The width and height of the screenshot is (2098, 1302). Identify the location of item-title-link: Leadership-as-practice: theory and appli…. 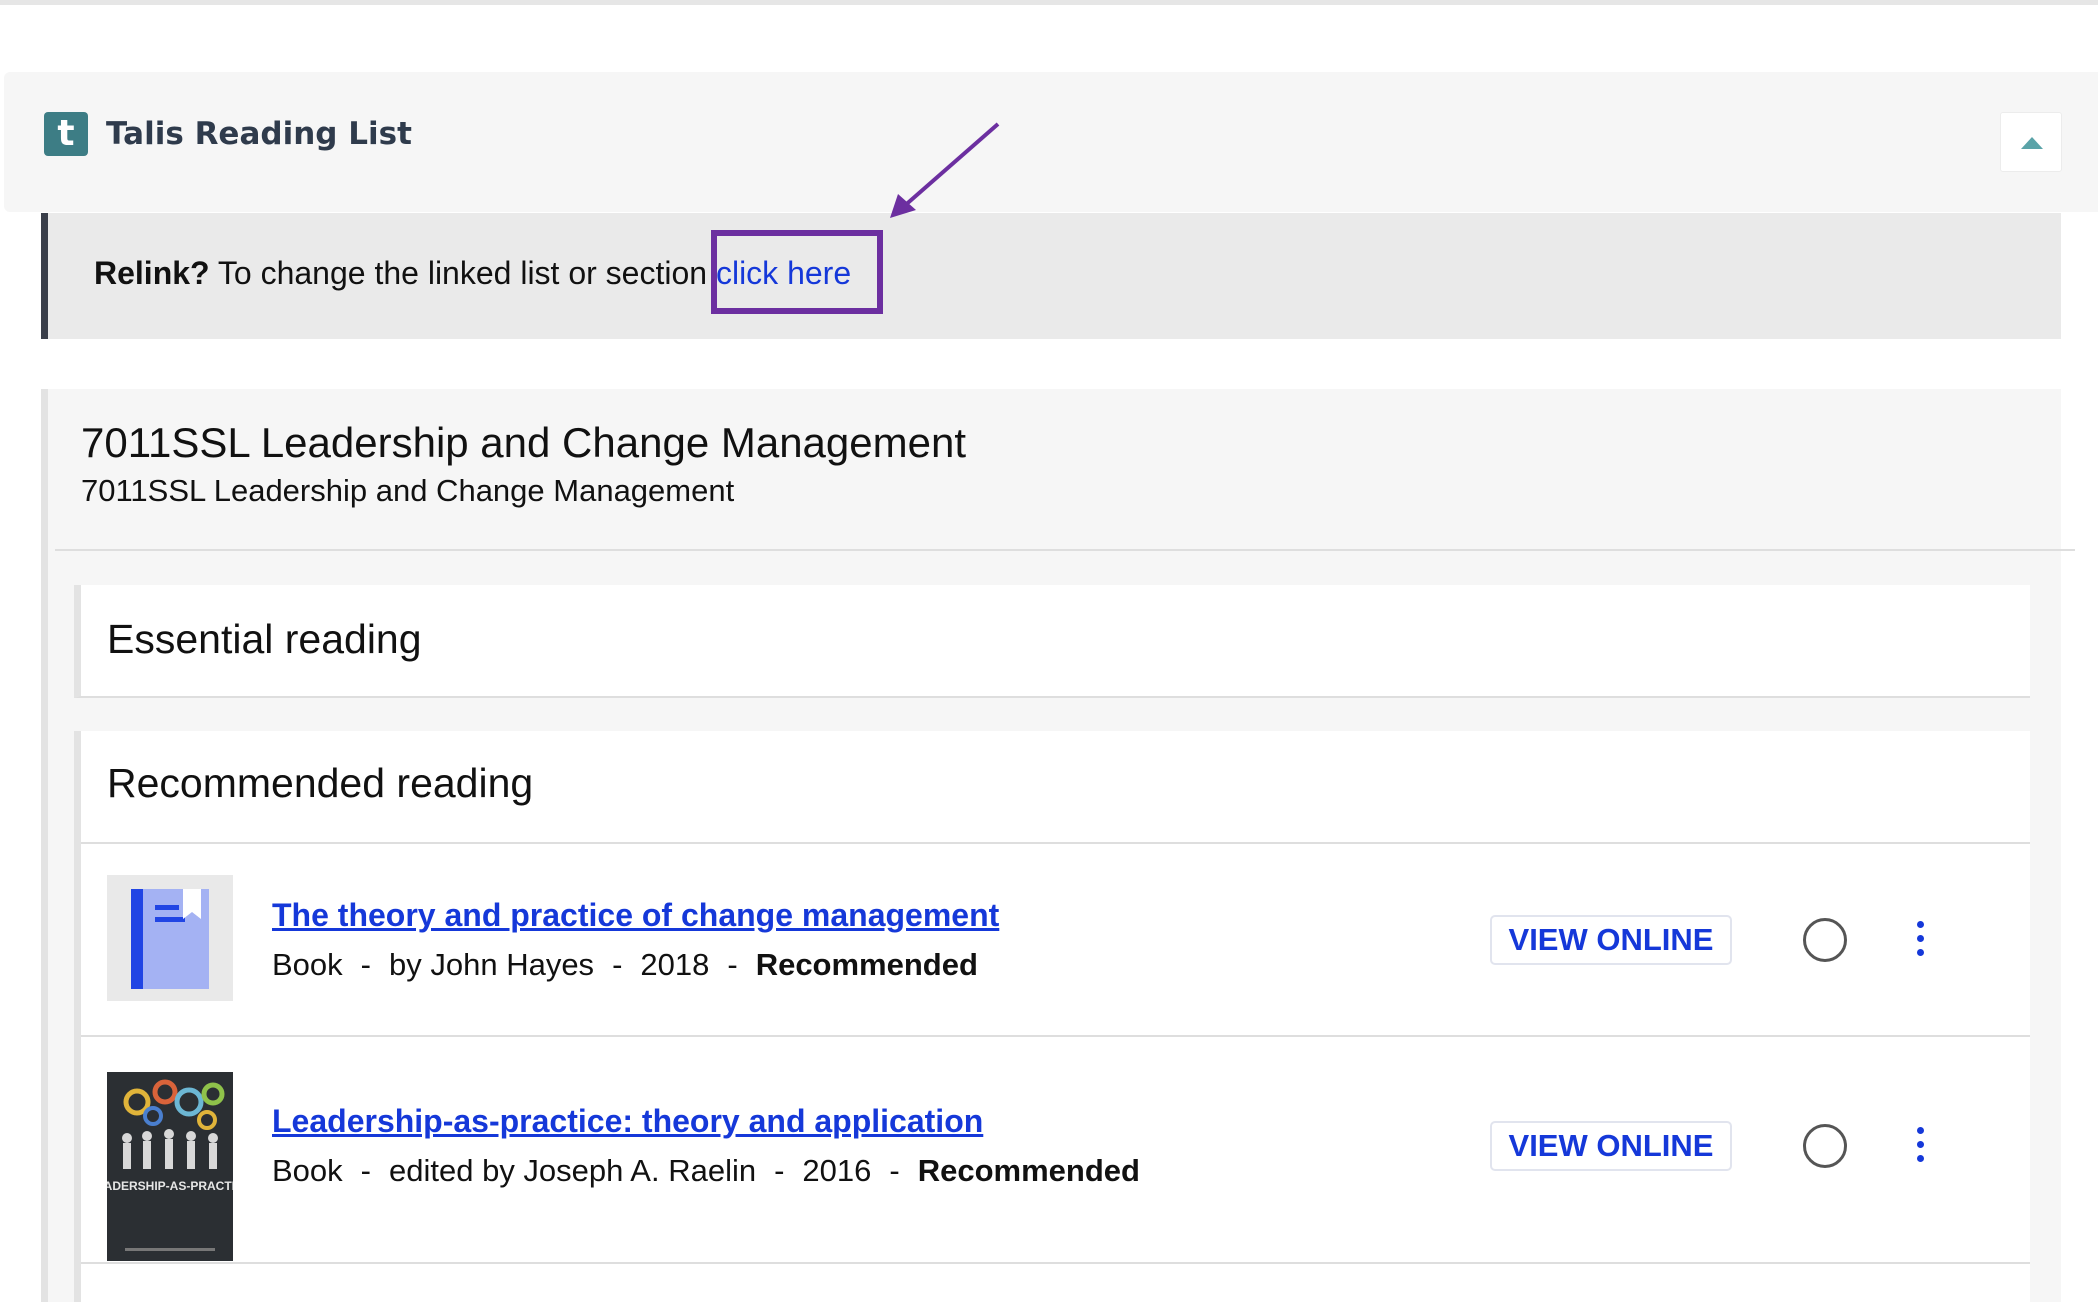
(627, 1121).